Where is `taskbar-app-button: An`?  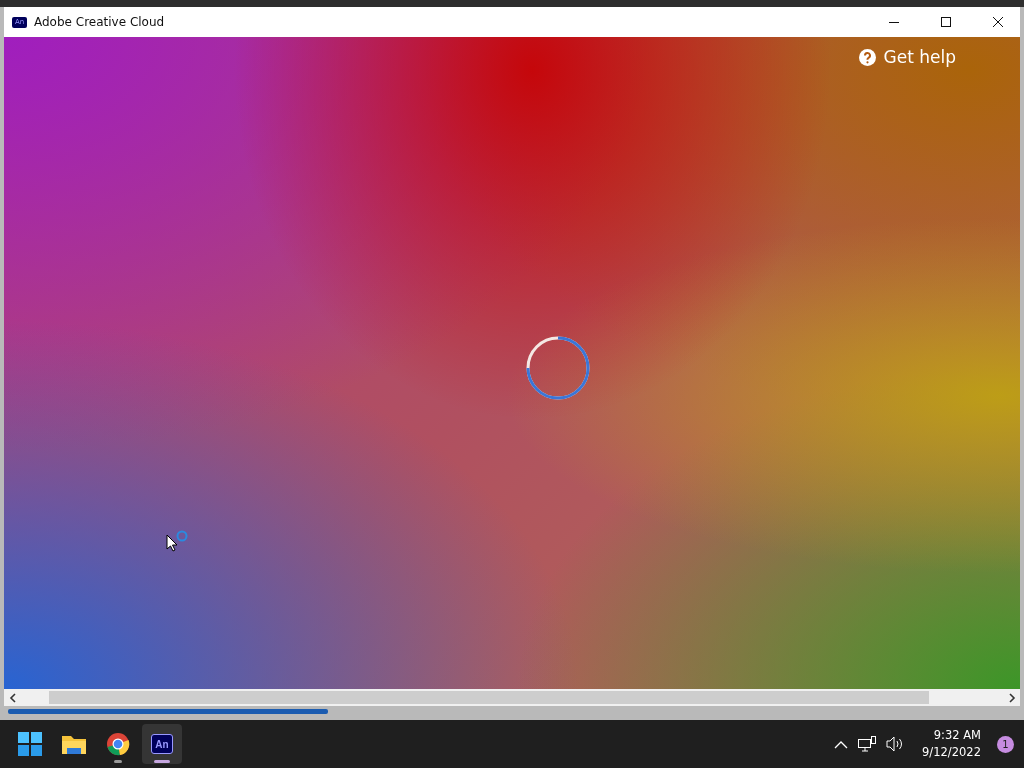
taskbar-app-button: An is located at coordinates (162, 744).